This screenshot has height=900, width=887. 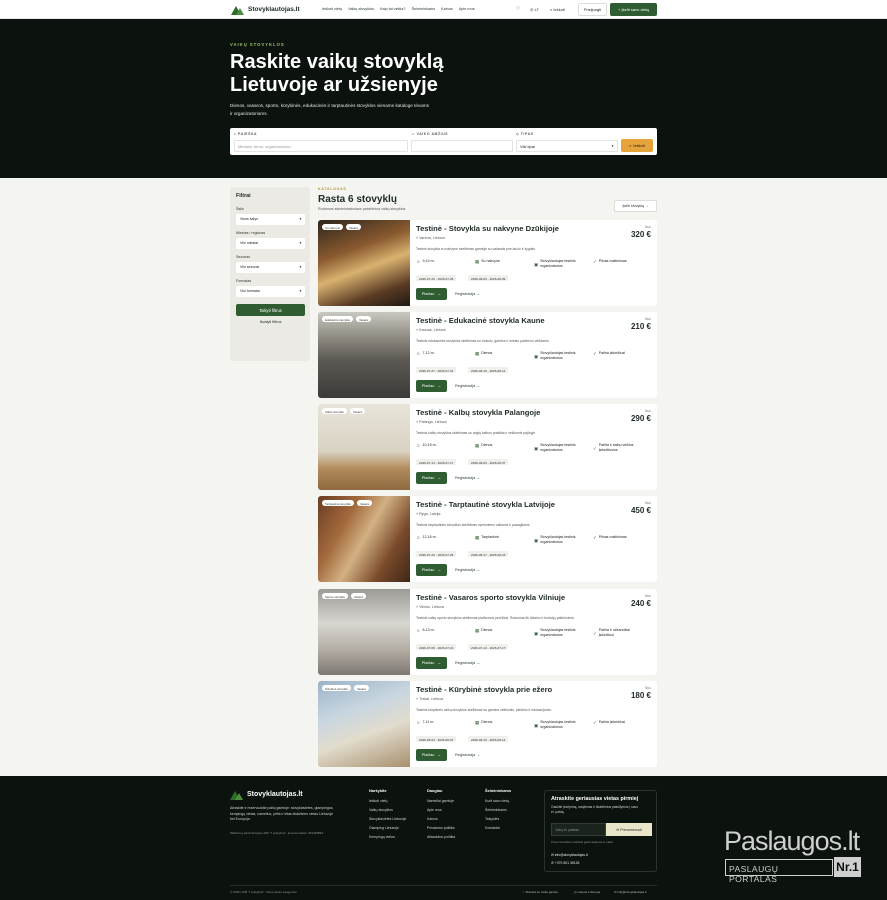 What do you see at coordinates (387, 810) in the screenshot?
I see `footer-link: Vaikų stovyklos` at bounding box center [387, 810].